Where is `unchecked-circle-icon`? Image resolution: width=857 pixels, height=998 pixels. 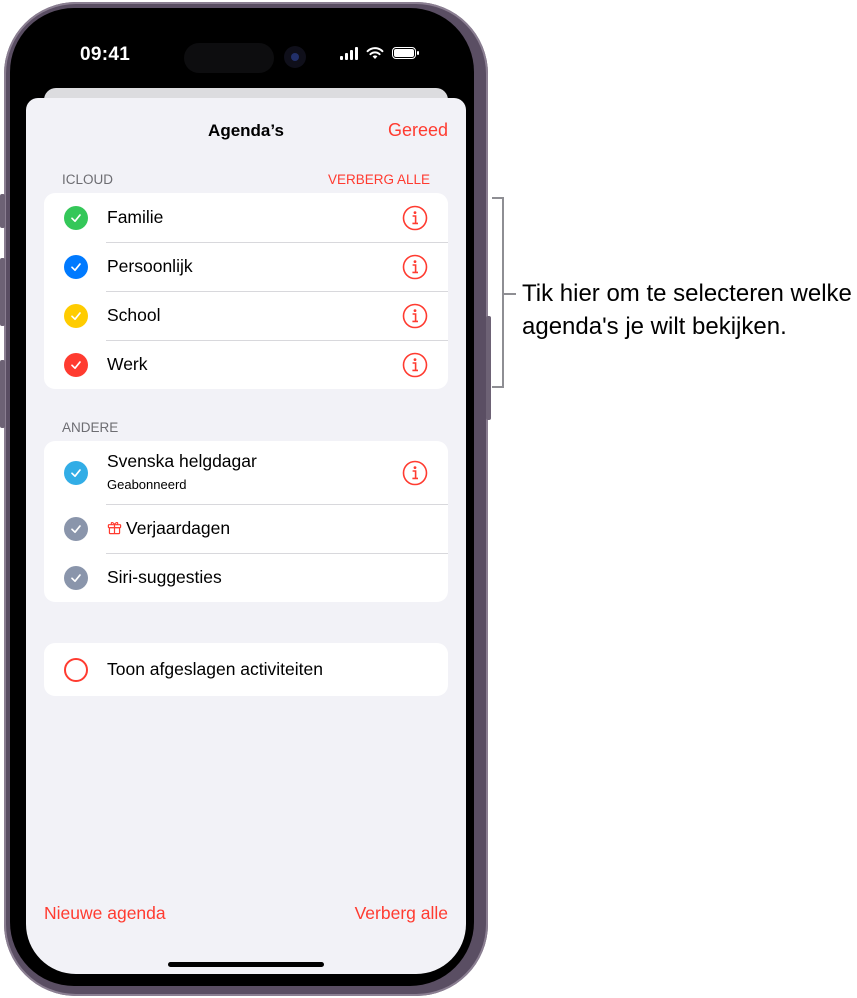 unchecked-circle-icon is located at coordinates (76, 669).